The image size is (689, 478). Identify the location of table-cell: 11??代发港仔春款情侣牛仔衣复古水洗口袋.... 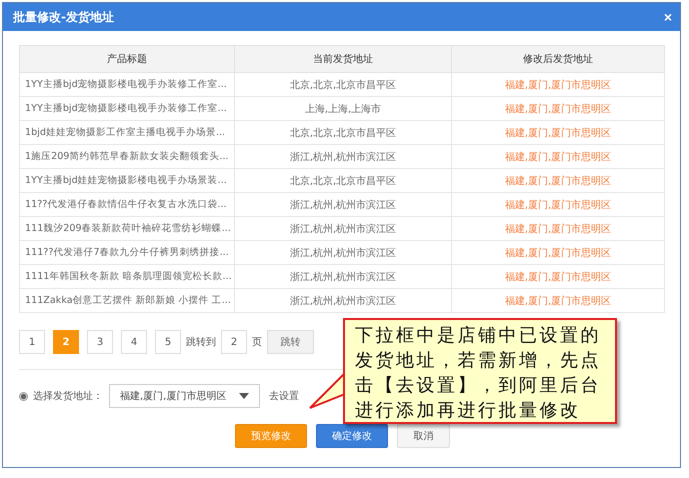
(127, 204).